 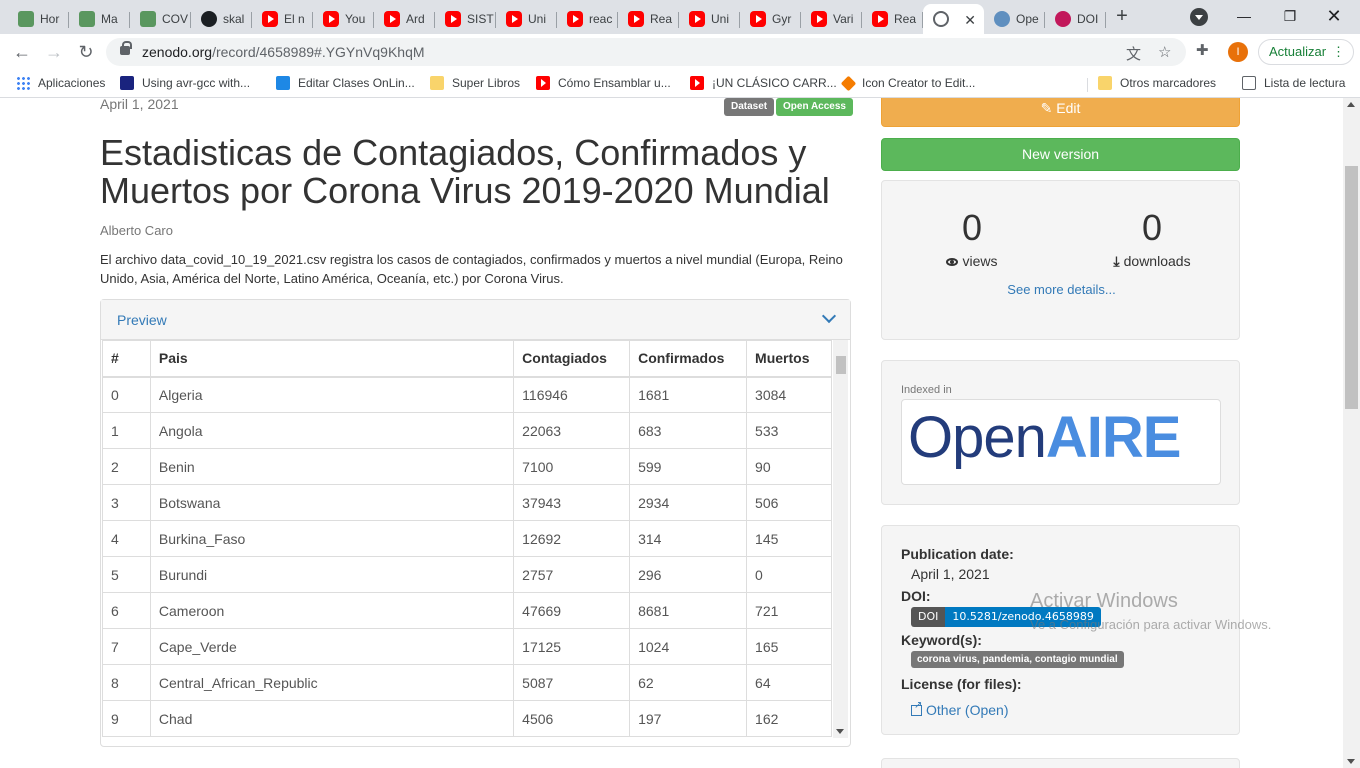 What do you see at coordinates (1152, 227) in the screenshot?
I see `downloads-count: 0` at bounding box center [1152, 227].